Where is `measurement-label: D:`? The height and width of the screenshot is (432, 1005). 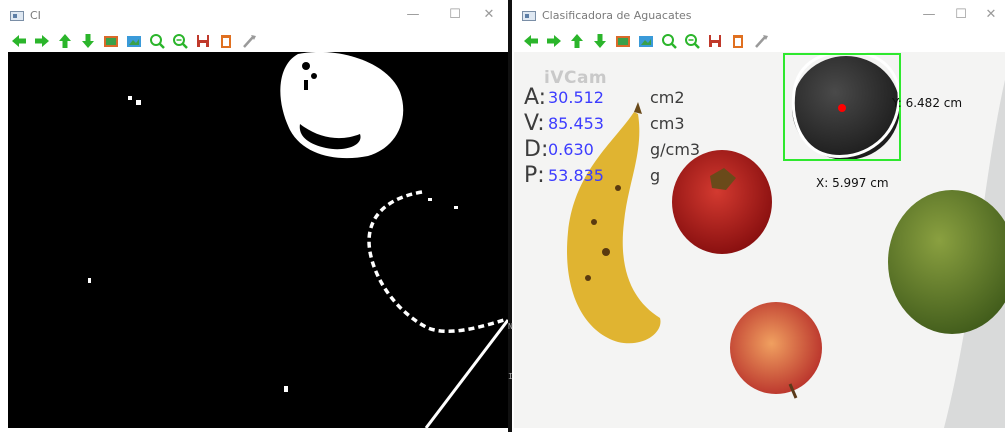 measurement-label: D: is located at coordinates (536, 149).